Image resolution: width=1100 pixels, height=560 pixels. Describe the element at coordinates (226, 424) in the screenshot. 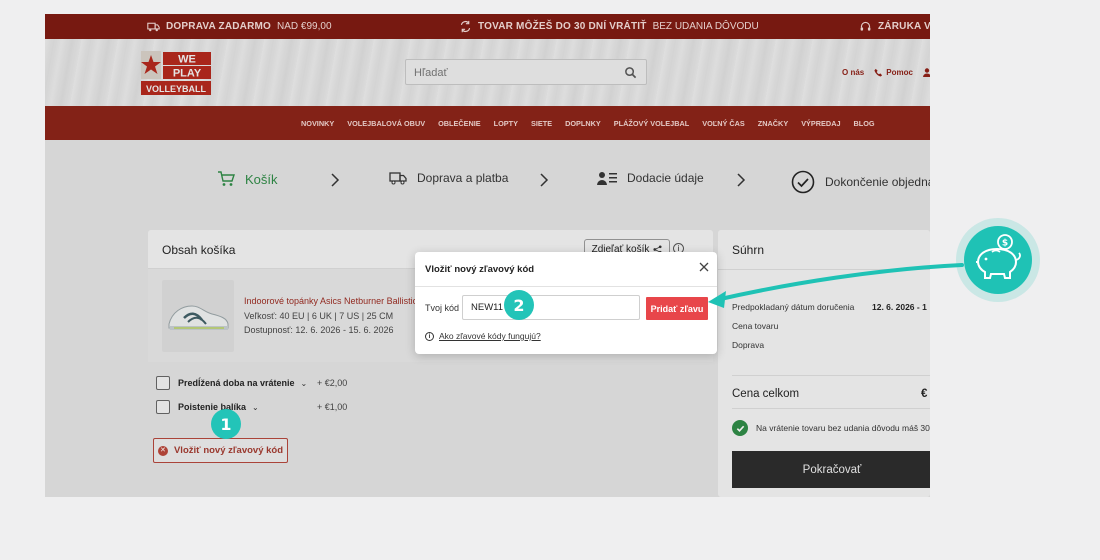

I see `step-badge-1: 1` at that location.